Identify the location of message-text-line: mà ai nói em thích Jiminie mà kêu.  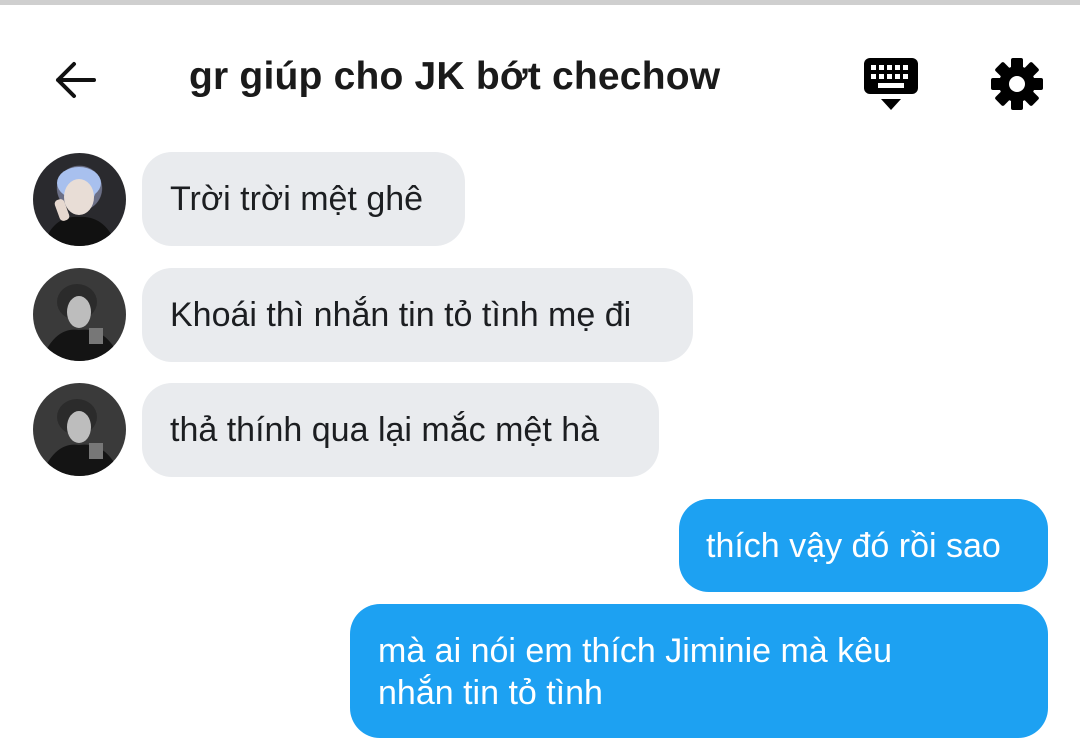
(635, 651).